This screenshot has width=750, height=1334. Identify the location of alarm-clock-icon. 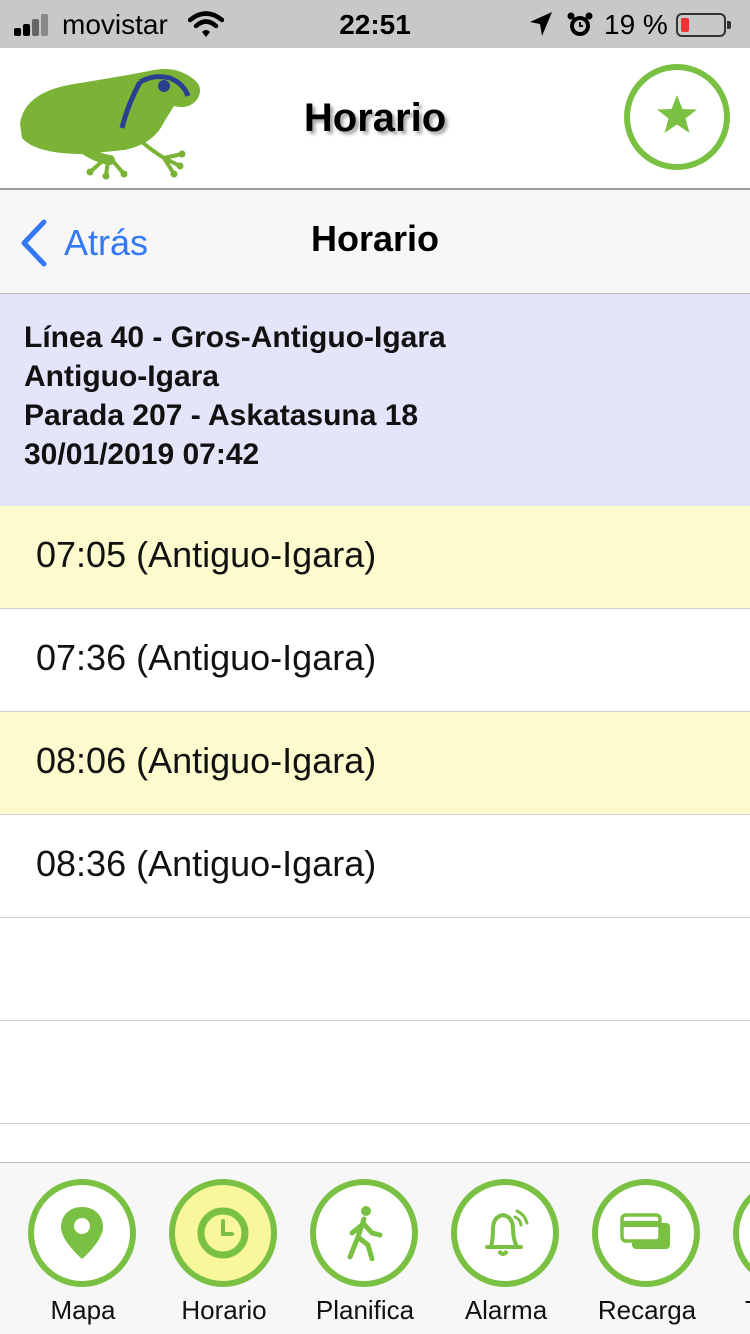
(580, 24).